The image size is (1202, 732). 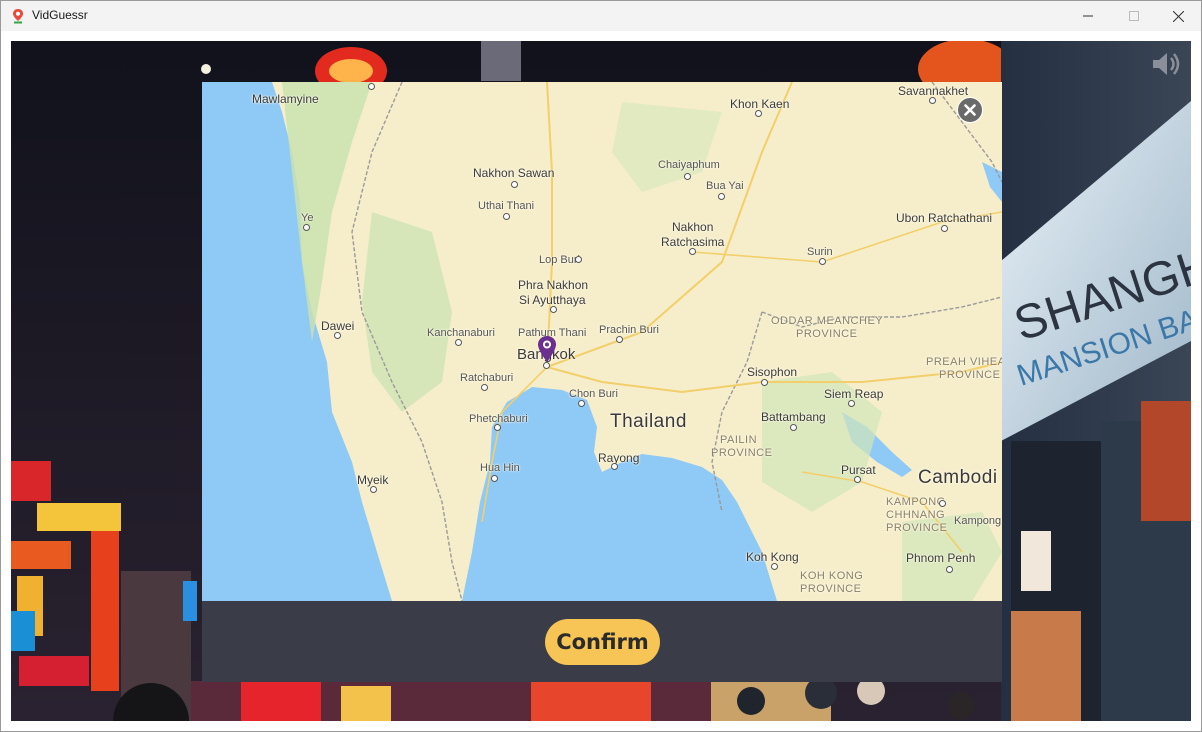 I want to click on map-label: Lop Buri, so click(x=559, y=260).